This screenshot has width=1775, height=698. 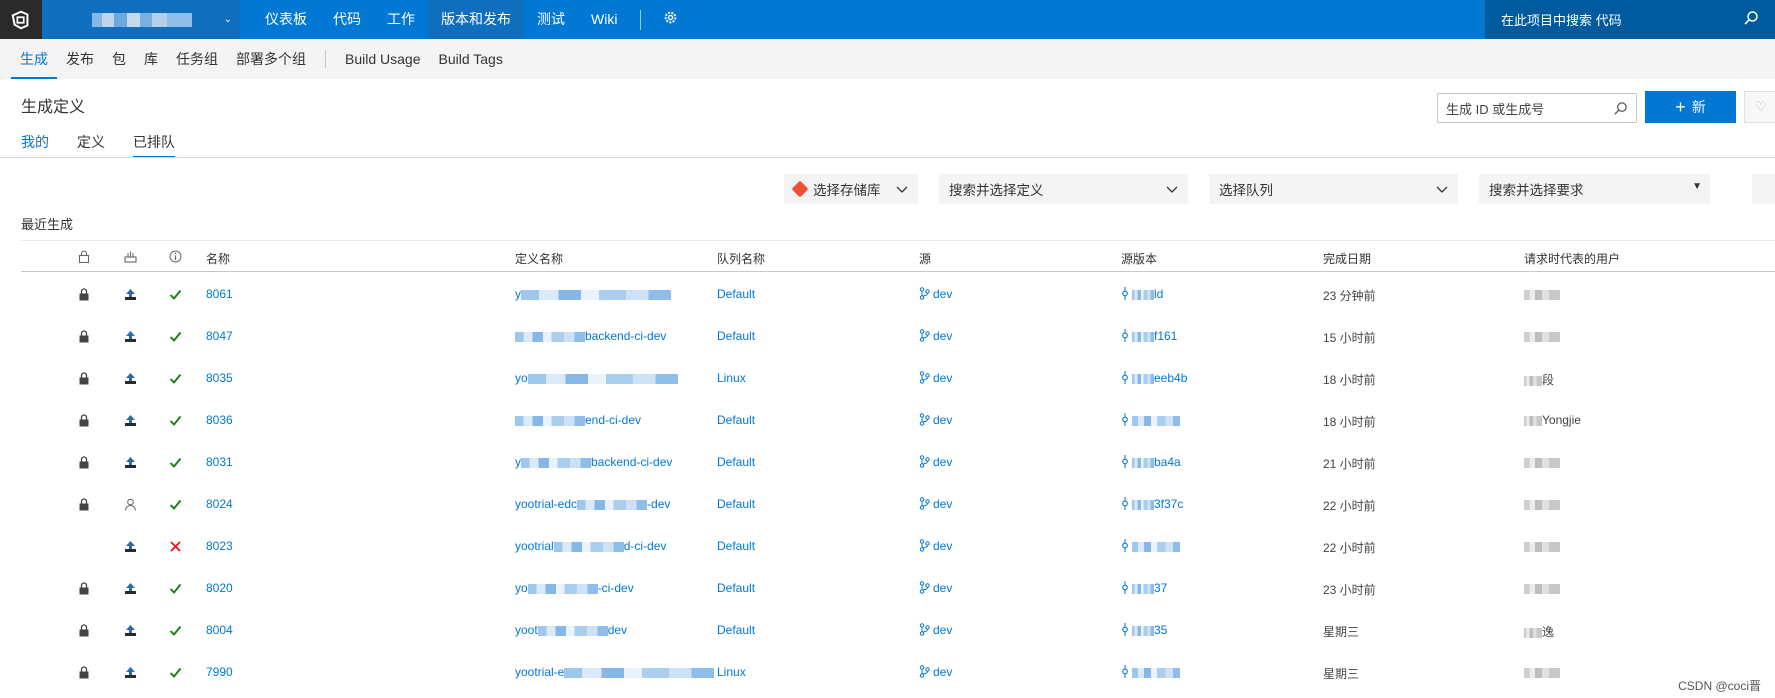 What do you see at coordinates (1152, 504) in the screenshot?
I see `source-version-link: 3f37c` at bounding box center [1152, 504].